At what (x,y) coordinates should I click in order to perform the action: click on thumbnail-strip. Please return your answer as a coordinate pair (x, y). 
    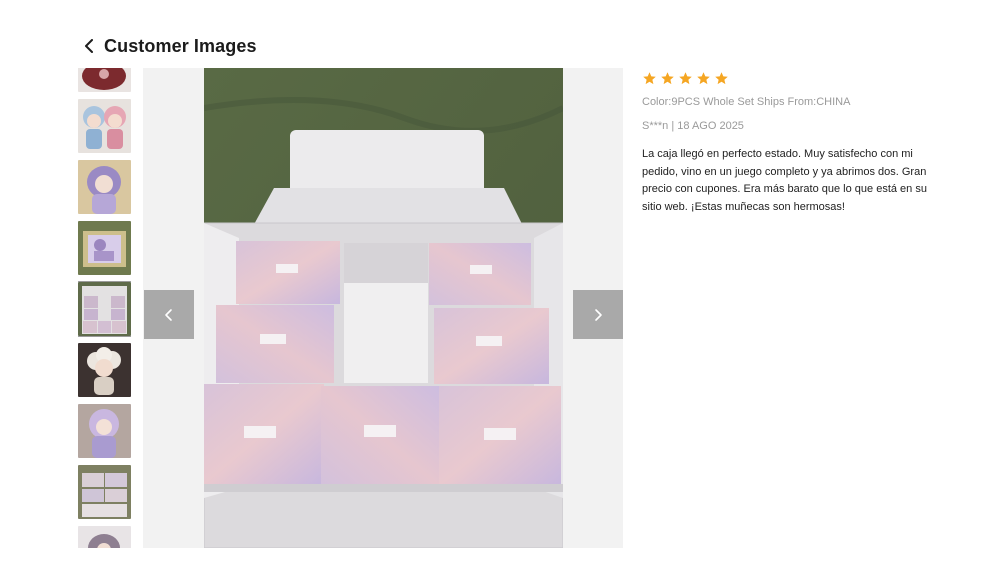
    Looking at the image, I should click on (104, 308).